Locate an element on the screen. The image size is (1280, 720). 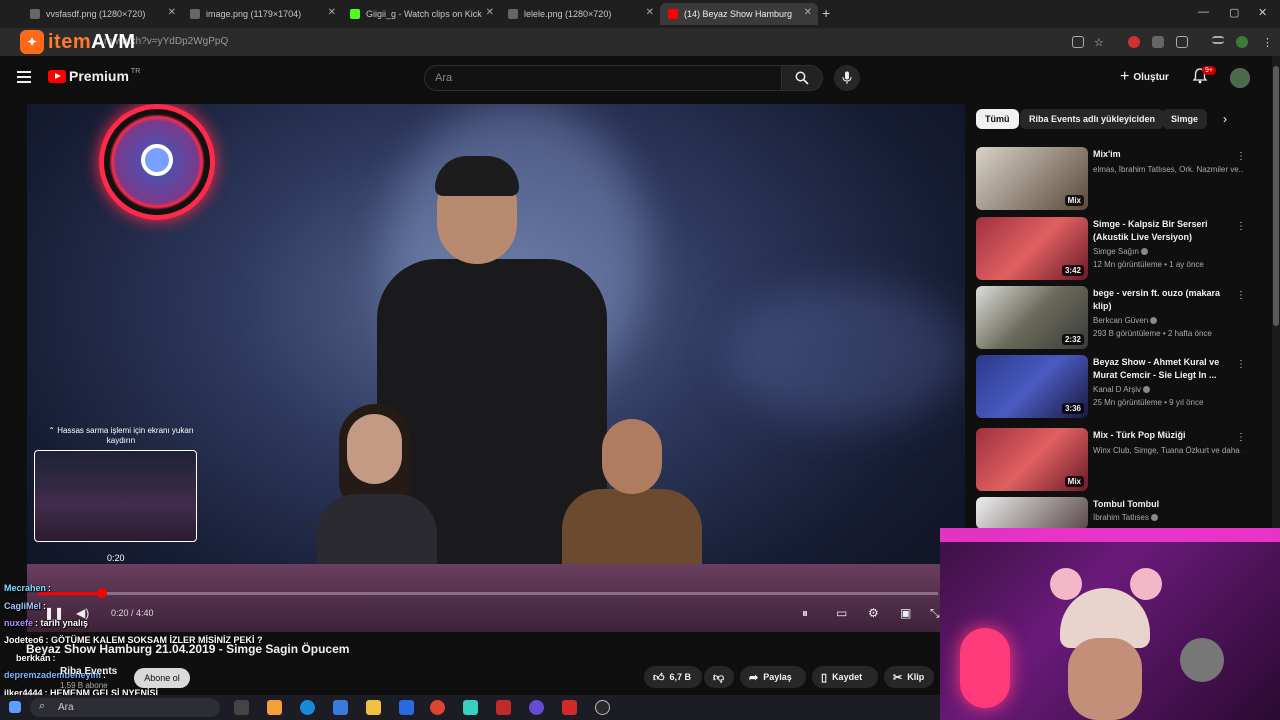
cast-icon is located at coordinates (1078, 42).